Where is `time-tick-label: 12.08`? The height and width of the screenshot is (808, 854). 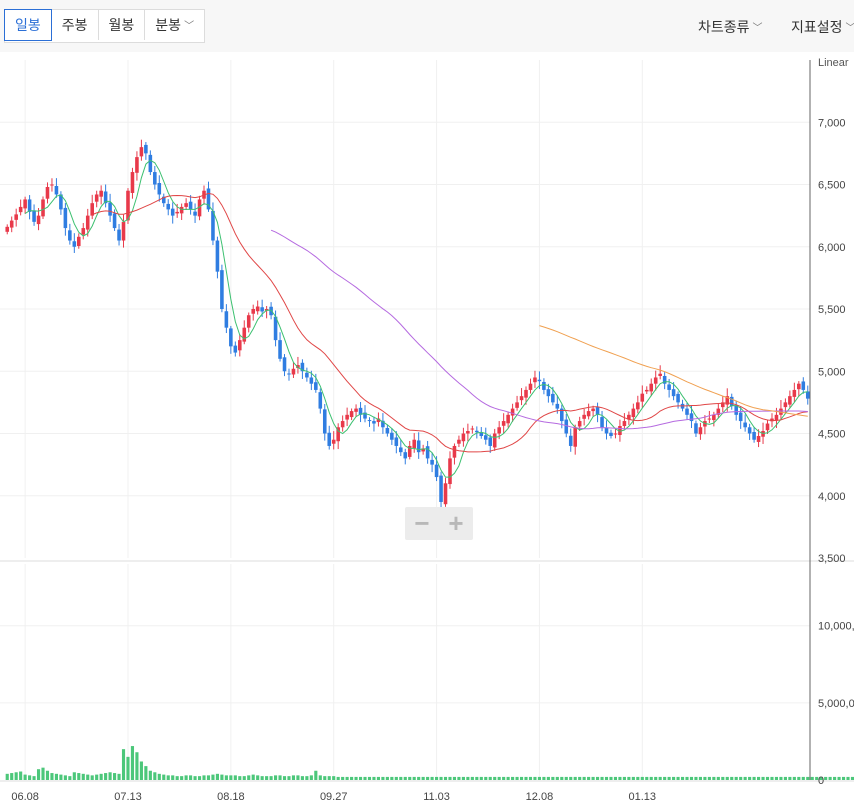 time-tick-label: 12.08 is located at coordinates (540, 797).